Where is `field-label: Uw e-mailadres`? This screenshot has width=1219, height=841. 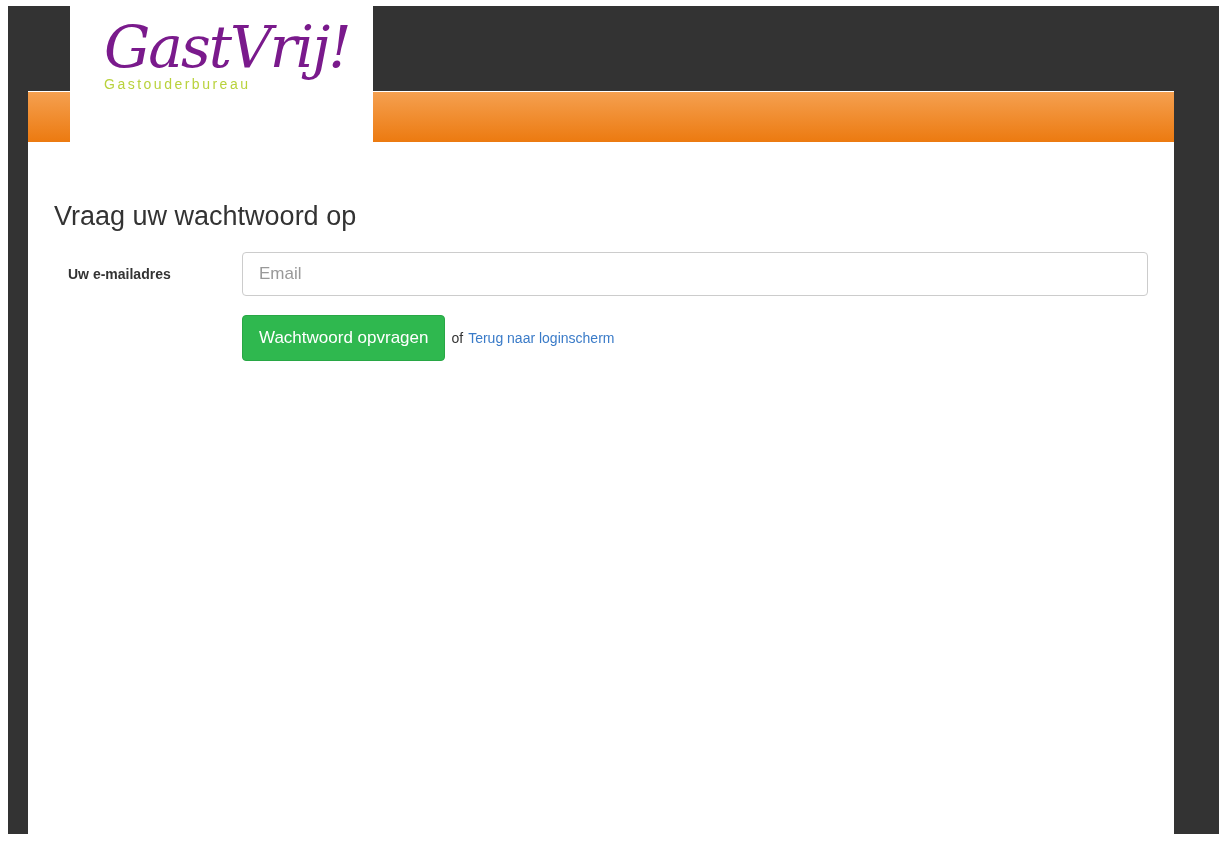
field-label: Uw e-mailadres is located at coordinates (119, 274).